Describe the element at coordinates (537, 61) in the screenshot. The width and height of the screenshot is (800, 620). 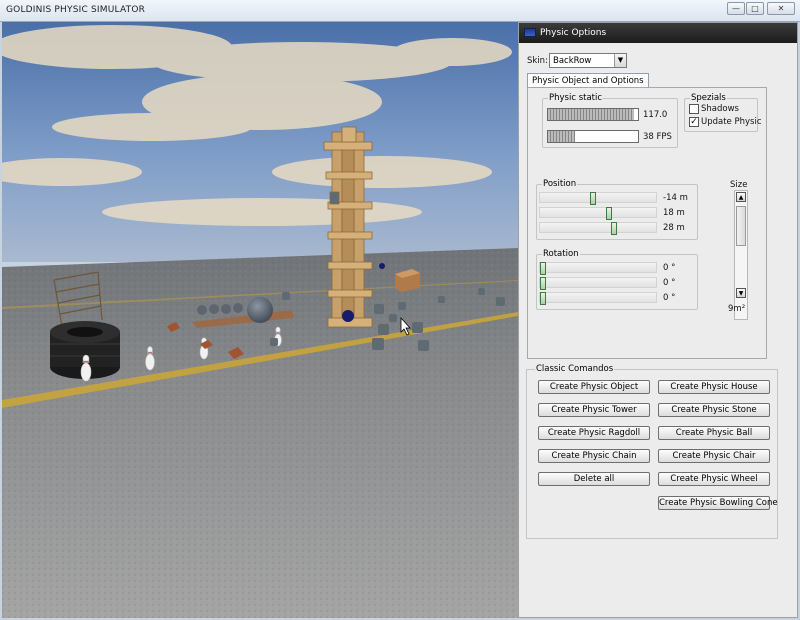
I see `skin-label: Skin:` at that location.